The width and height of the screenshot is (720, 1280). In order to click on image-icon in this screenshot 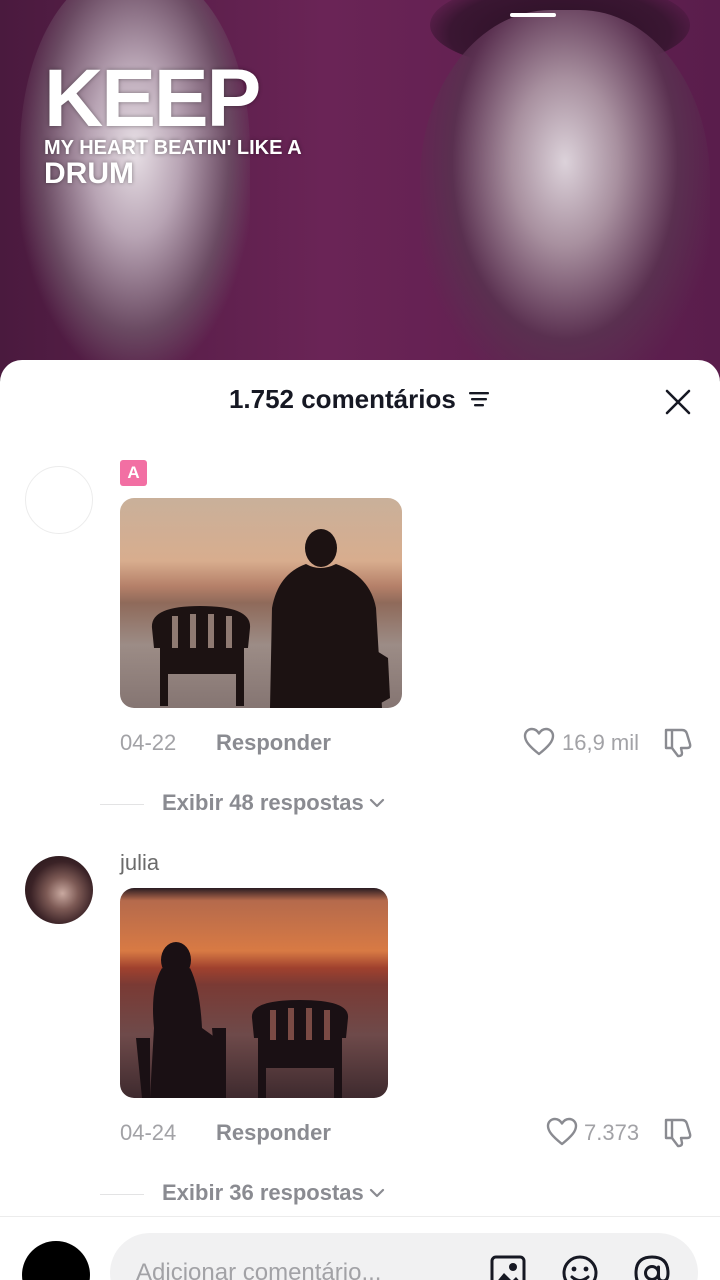, I will do `click(508, 1266)`.